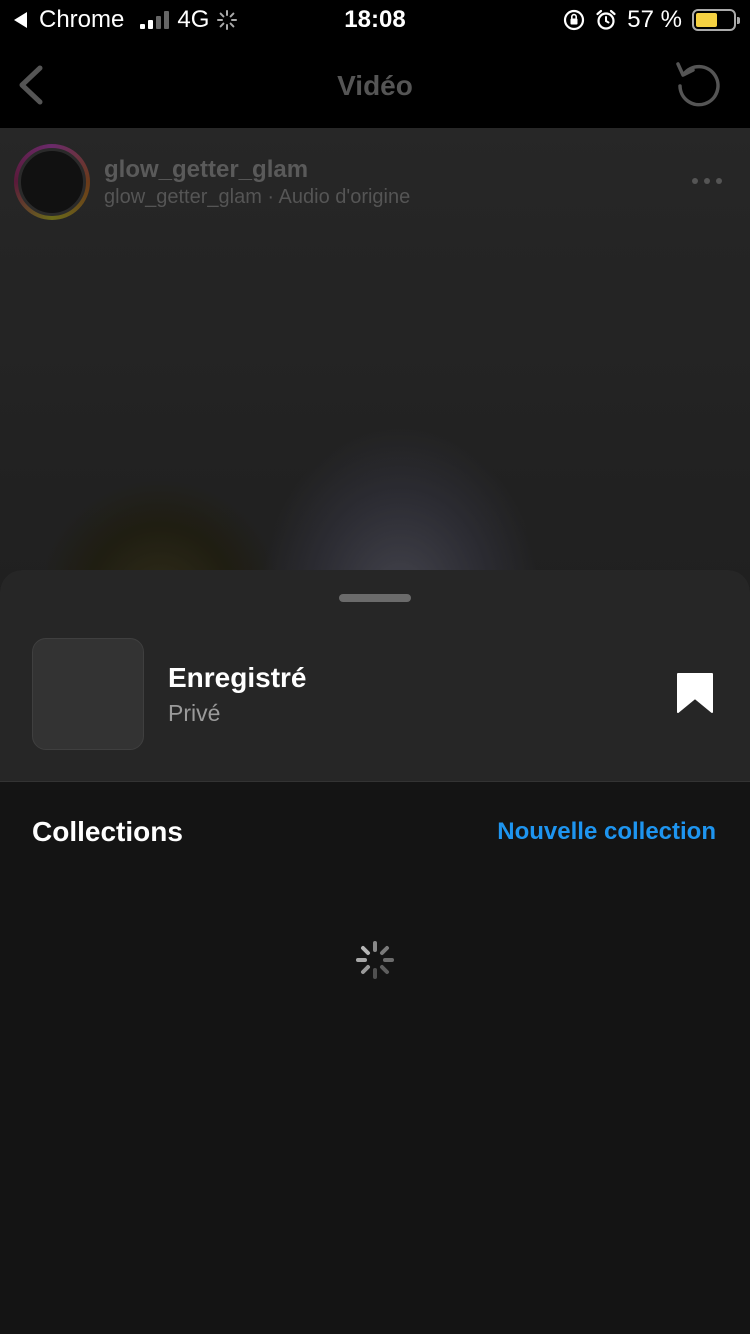  I want to click on loading-spinner-icon, so click(375, 960).